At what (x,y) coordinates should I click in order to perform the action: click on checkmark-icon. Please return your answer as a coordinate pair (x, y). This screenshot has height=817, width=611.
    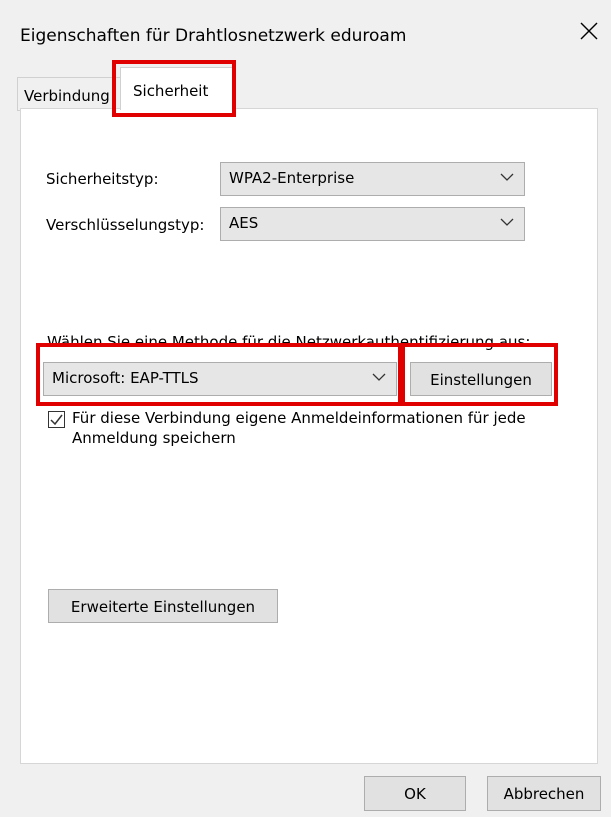
    Looking at the image, I should click on (56, 420).